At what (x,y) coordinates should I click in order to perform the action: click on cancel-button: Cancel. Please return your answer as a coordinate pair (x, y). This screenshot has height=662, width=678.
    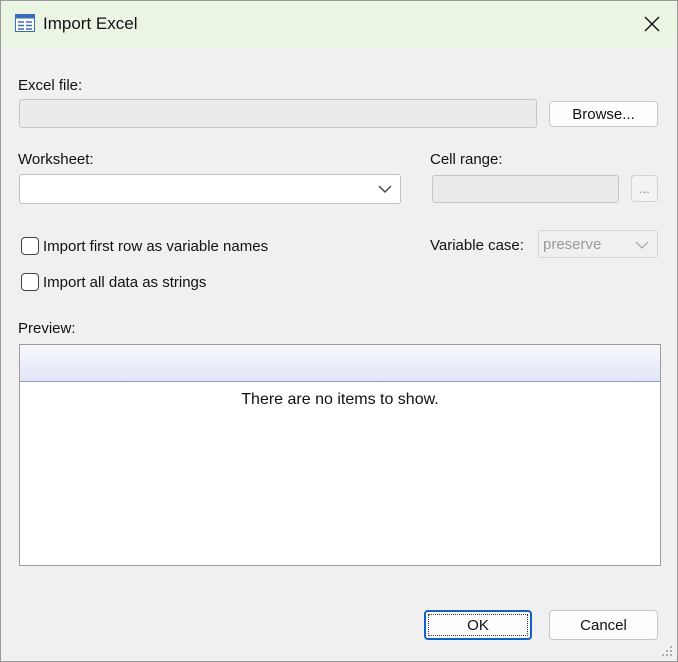
    Looking at the image, I should click on (603, 625).